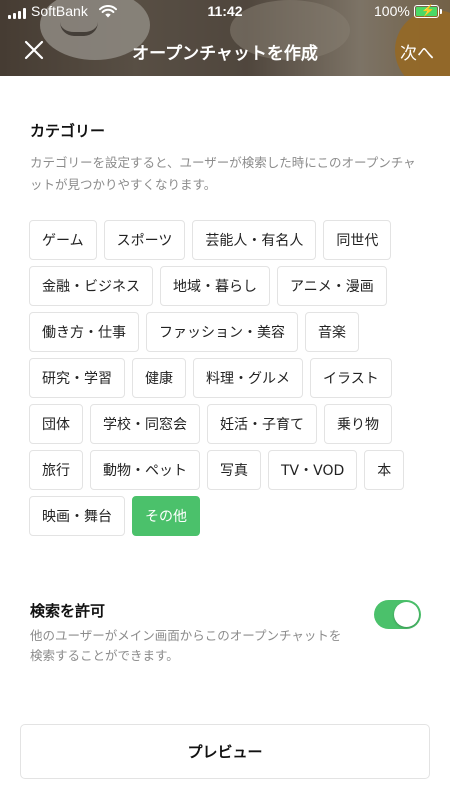  I want to click on category-tag: 旅行, so click(56, 470).